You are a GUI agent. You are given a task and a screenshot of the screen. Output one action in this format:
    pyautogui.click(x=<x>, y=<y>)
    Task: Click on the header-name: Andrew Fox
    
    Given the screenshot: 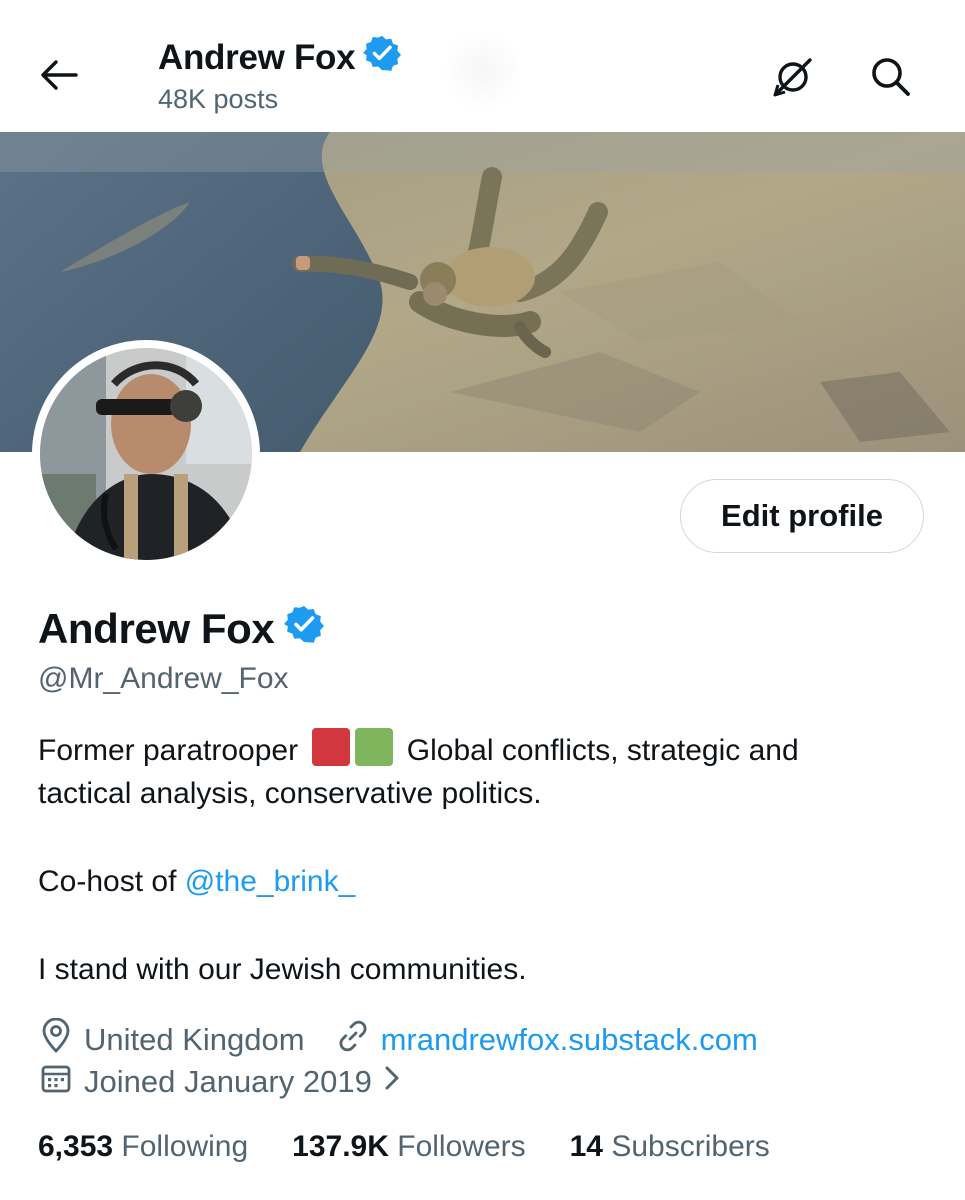 What is the action you would take?
    pyautogui.click(x=257, y=57)
    